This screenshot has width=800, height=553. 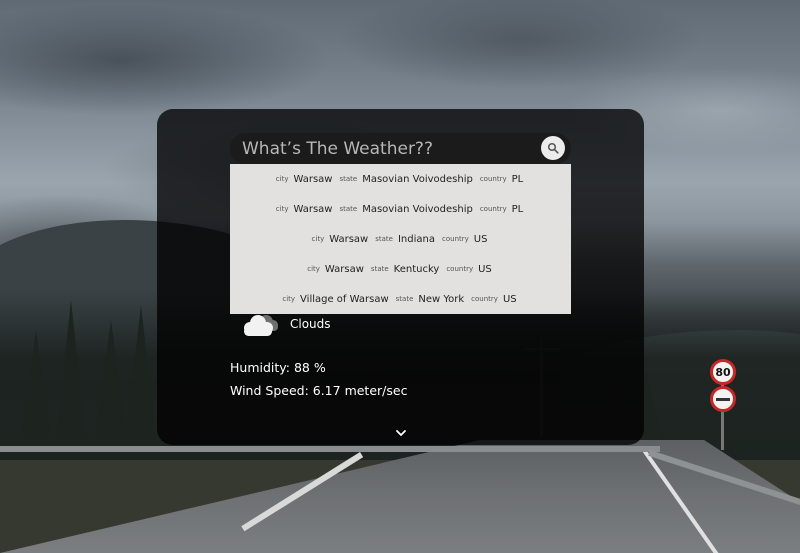 What do you see at coordinates (310, 324) in the screenshot?
I see `weather-condition: Clouds` at bounding box center [310, 324].